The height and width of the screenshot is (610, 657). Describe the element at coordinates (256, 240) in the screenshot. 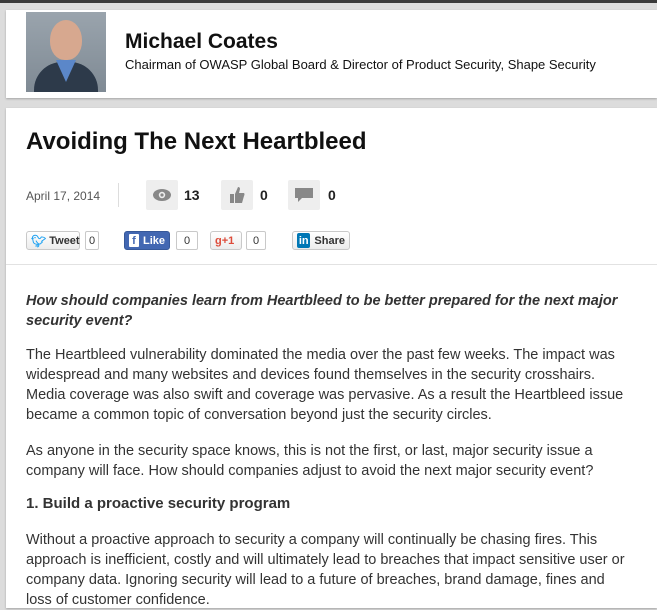

I see `gplus-count: 0` at that location.